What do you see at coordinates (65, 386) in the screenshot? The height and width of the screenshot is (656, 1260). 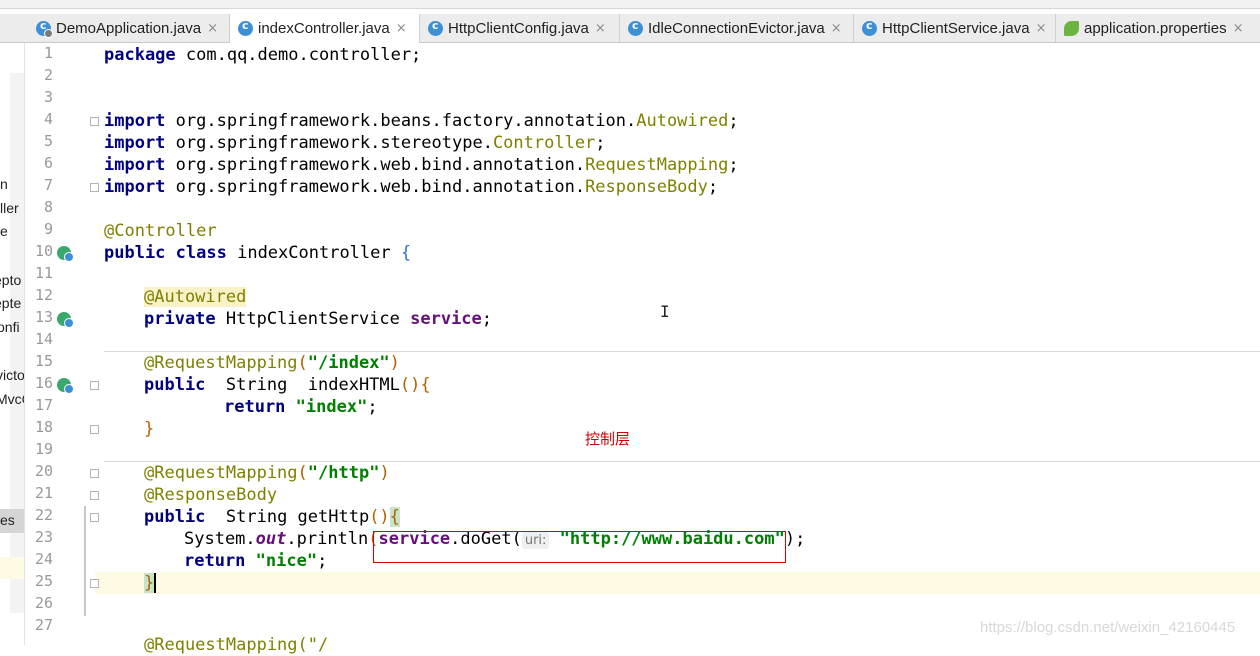 I see `request-mapping-gutter-icon` at bounding box center [65, 386].